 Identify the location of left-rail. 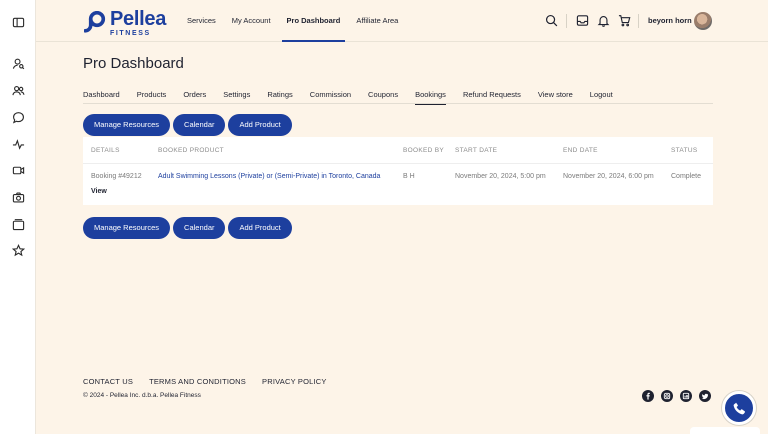
(18, 217).